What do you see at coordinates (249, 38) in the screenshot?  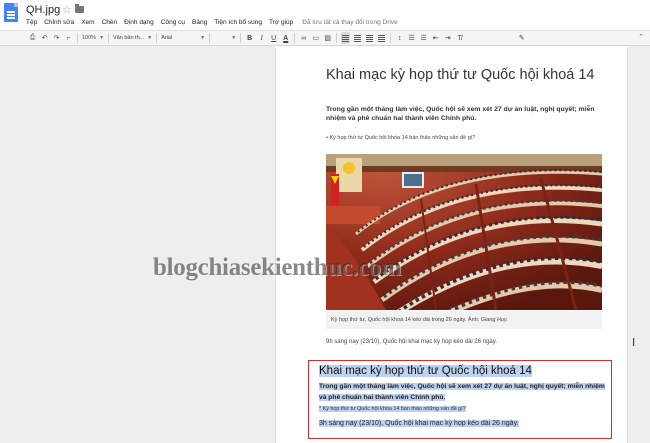 I see `bold-button: B` at bounding box center [249, 38].